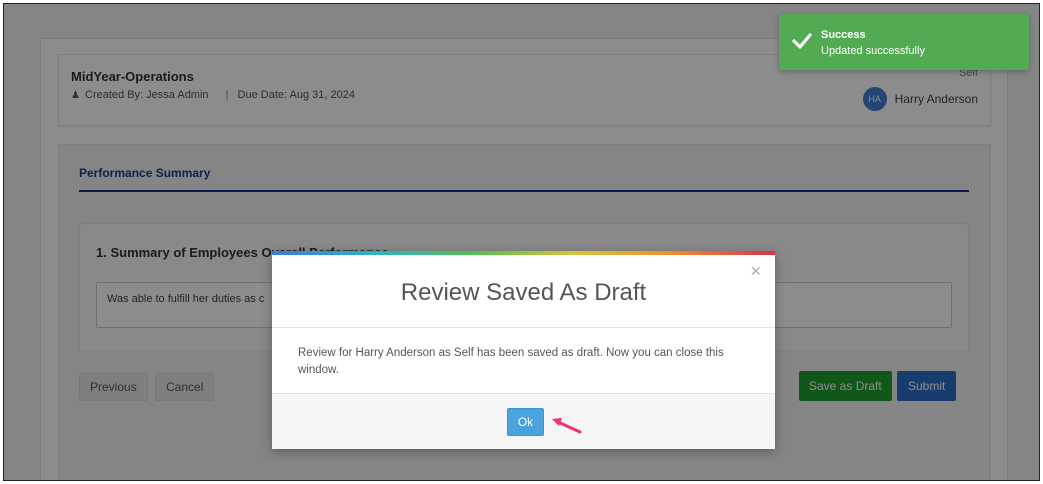  I want to click on check-icon, so click(802, 41).